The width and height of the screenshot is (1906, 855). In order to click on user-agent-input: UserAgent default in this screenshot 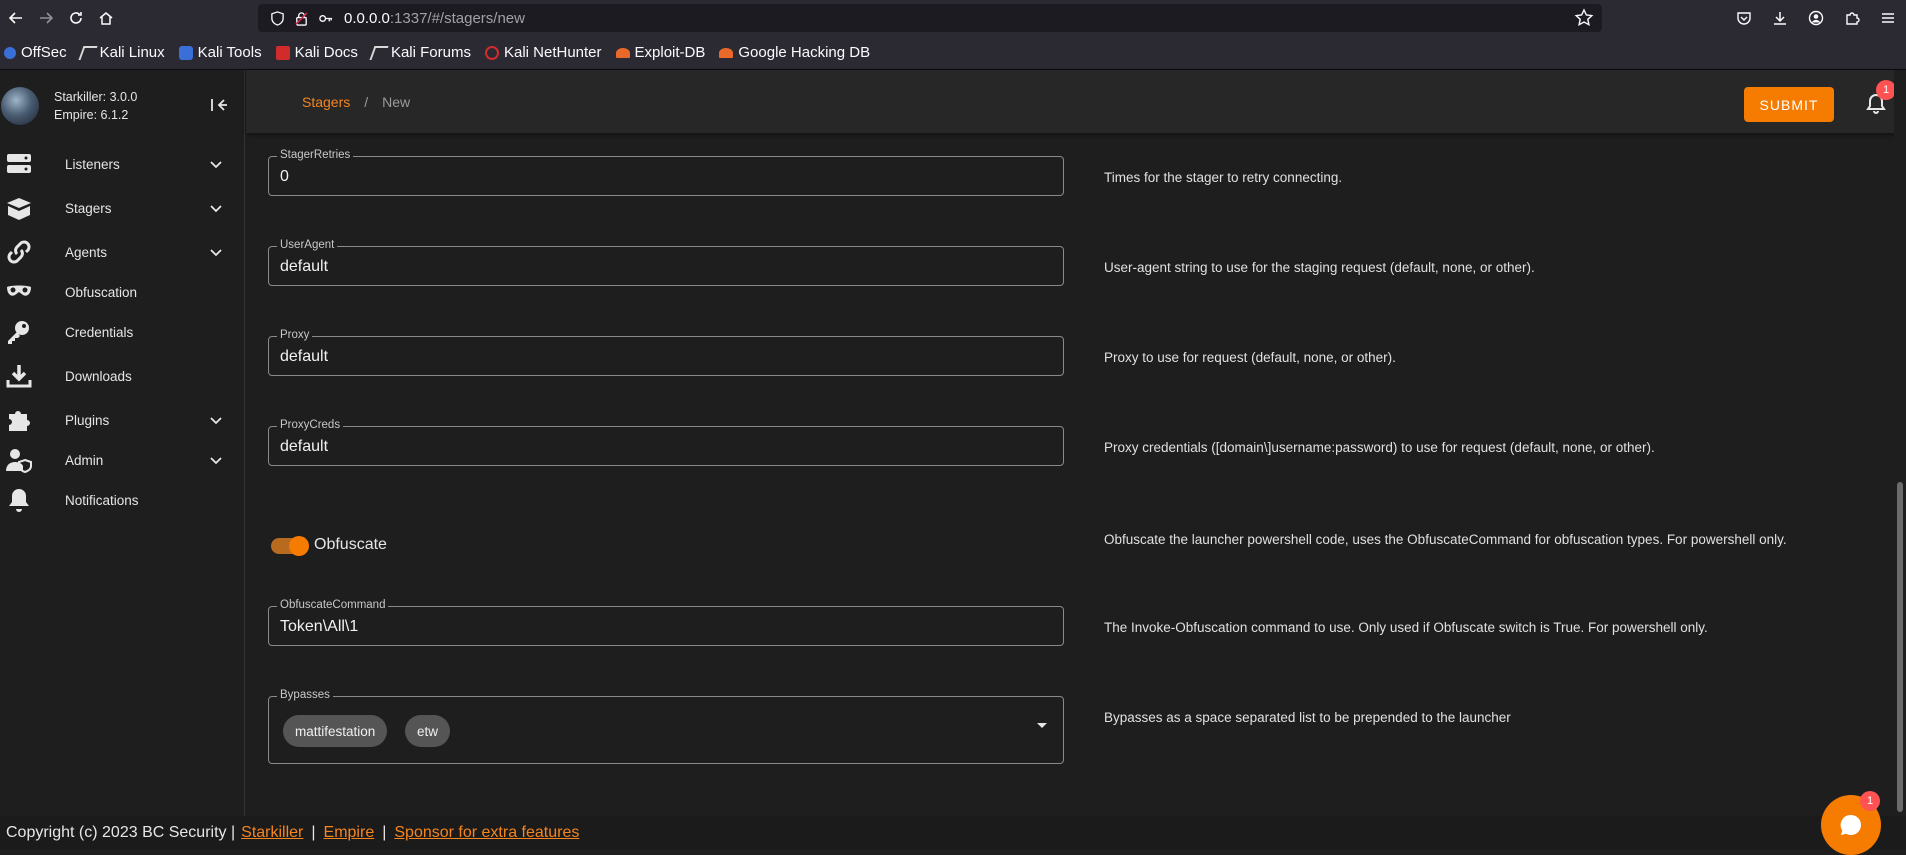, I will do `click(666, 262)`.